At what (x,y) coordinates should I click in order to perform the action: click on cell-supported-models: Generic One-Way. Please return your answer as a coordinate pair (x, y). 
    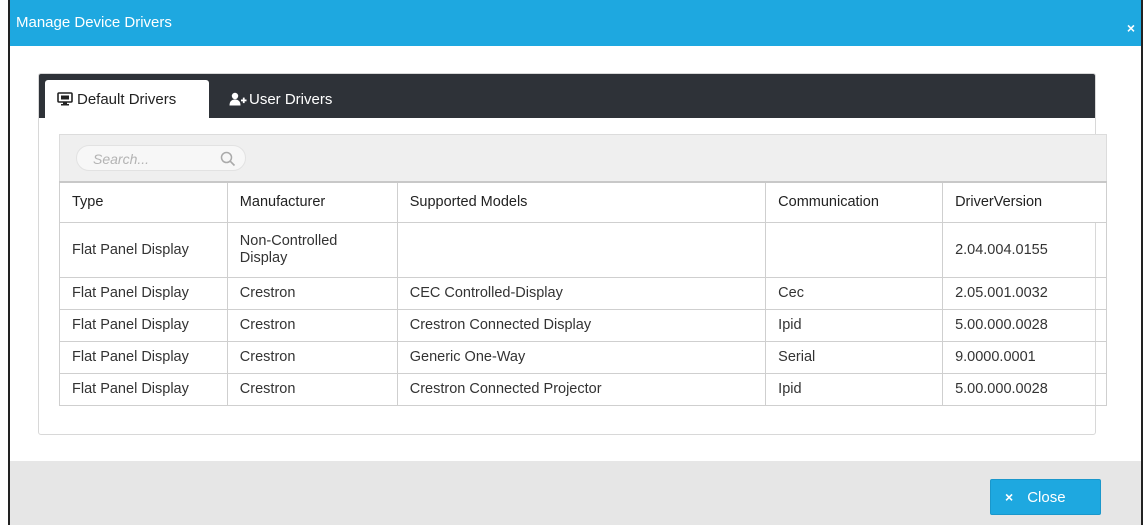
    Looking at the image, I should click on (581, 357).